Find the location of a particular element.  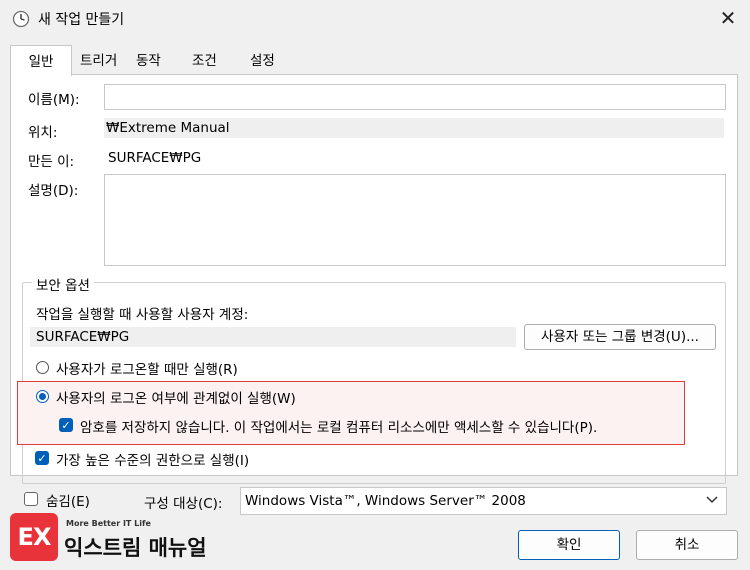

do-not-store-password-checkbox: ✓ is located at coordinates (66, 425).